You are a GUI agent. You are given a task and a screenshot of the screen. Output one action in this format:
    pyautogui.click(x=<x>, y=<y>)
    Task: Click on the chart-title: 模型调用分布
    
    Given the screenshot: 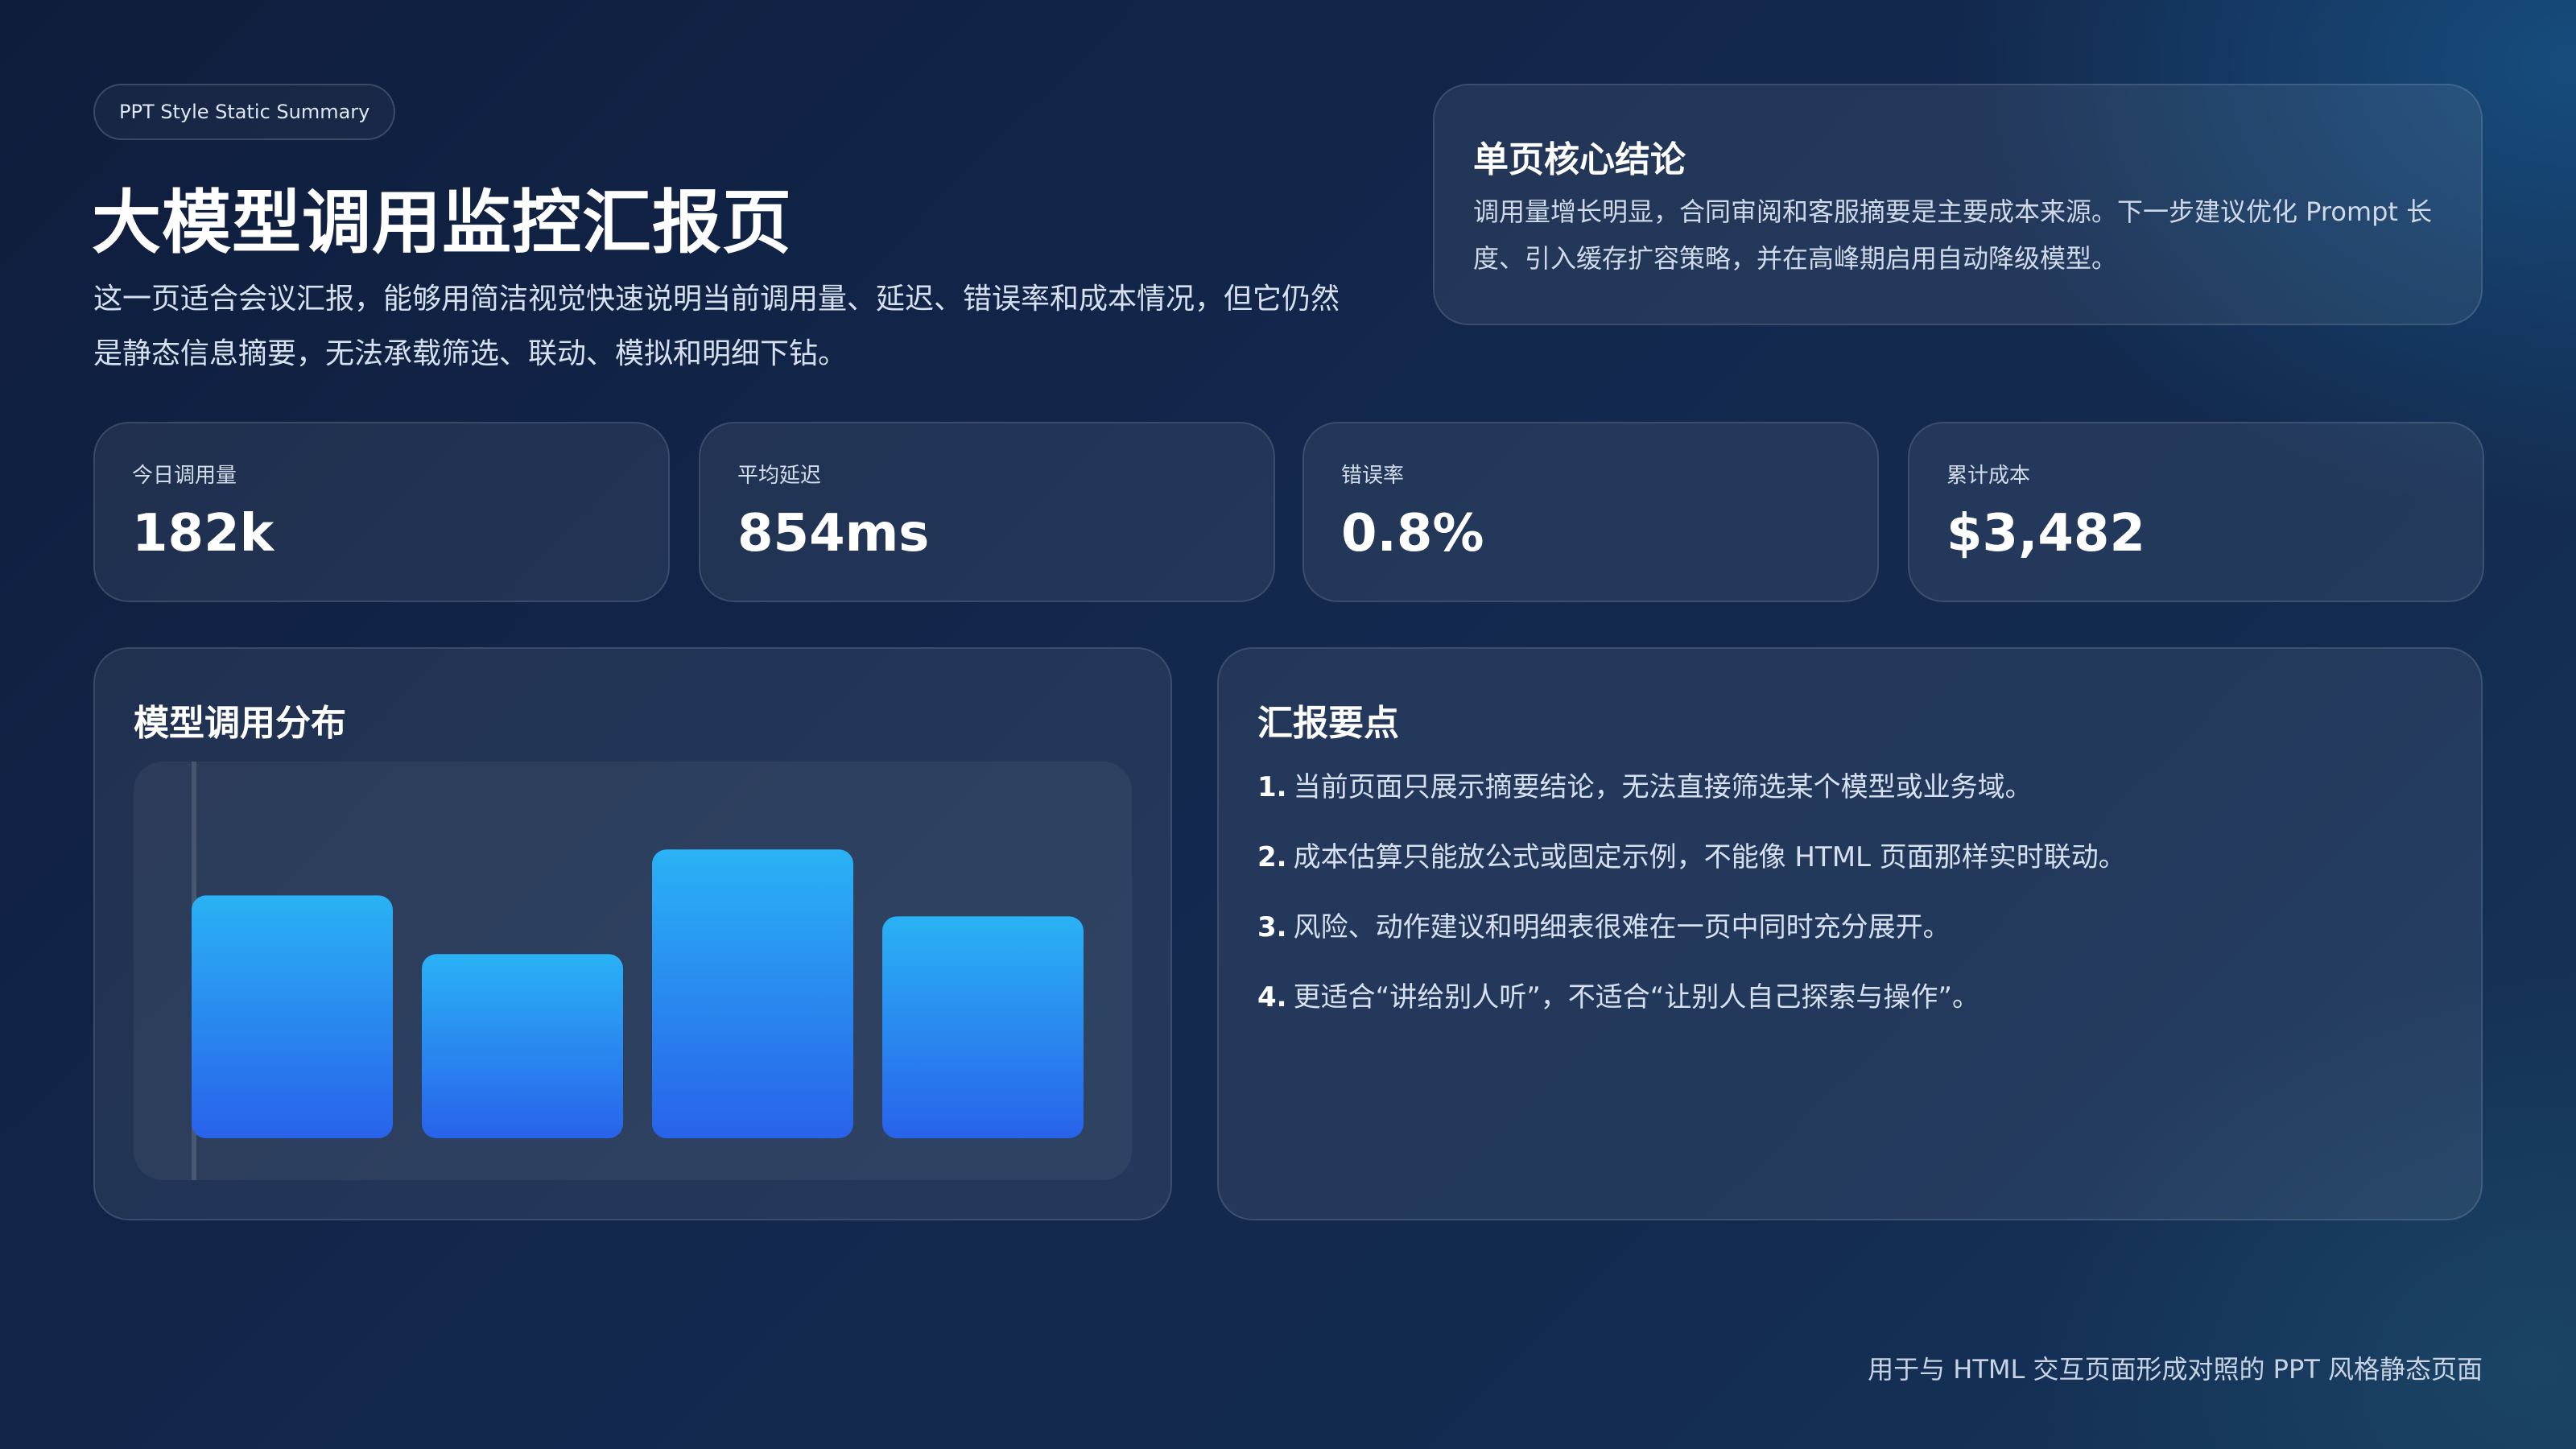 What is the action you would take?
    pyautogui.click(x=240, y=723)
    